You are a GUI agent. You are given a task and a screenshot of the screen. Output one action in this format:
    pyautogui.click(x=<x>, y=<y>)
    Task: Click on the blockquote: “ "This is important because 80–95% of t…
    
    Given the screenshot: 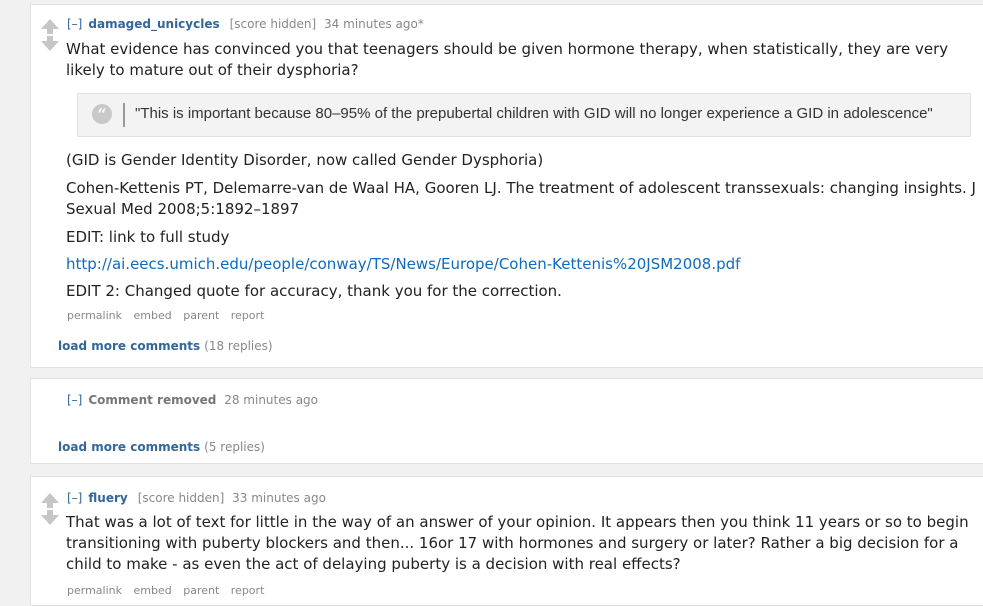 What is the action you would take?
    pyautogui.click(x=524, y=115)
    